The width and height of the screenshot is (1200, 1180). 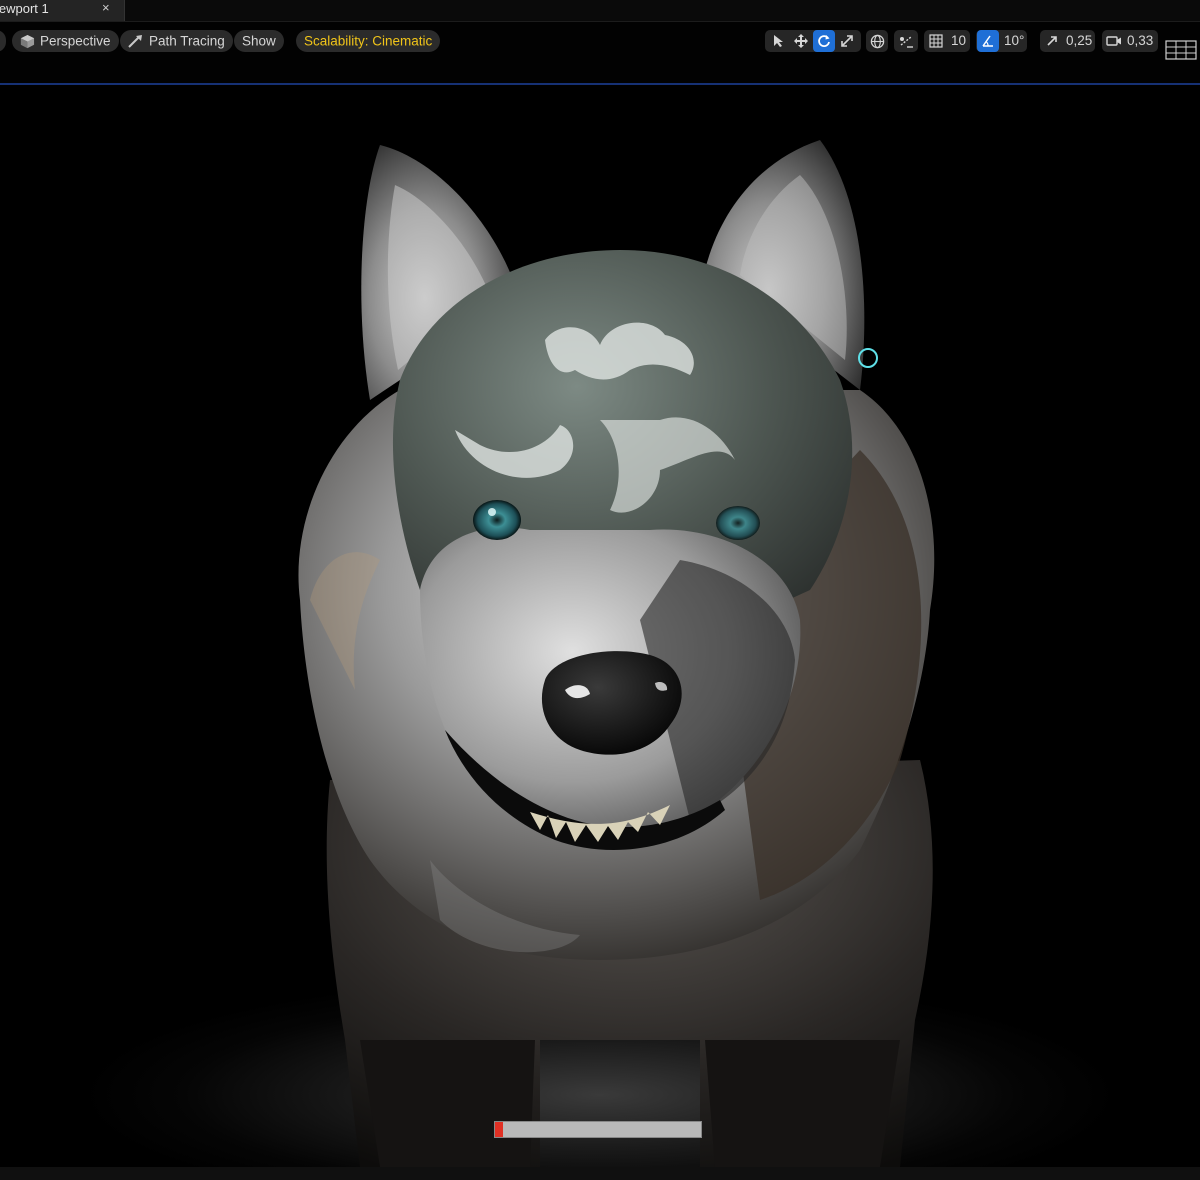 What do you see at coordinates (738, 523) in the screenshot?
I see `wolf-right-eye` at bounding box center [738, 523].